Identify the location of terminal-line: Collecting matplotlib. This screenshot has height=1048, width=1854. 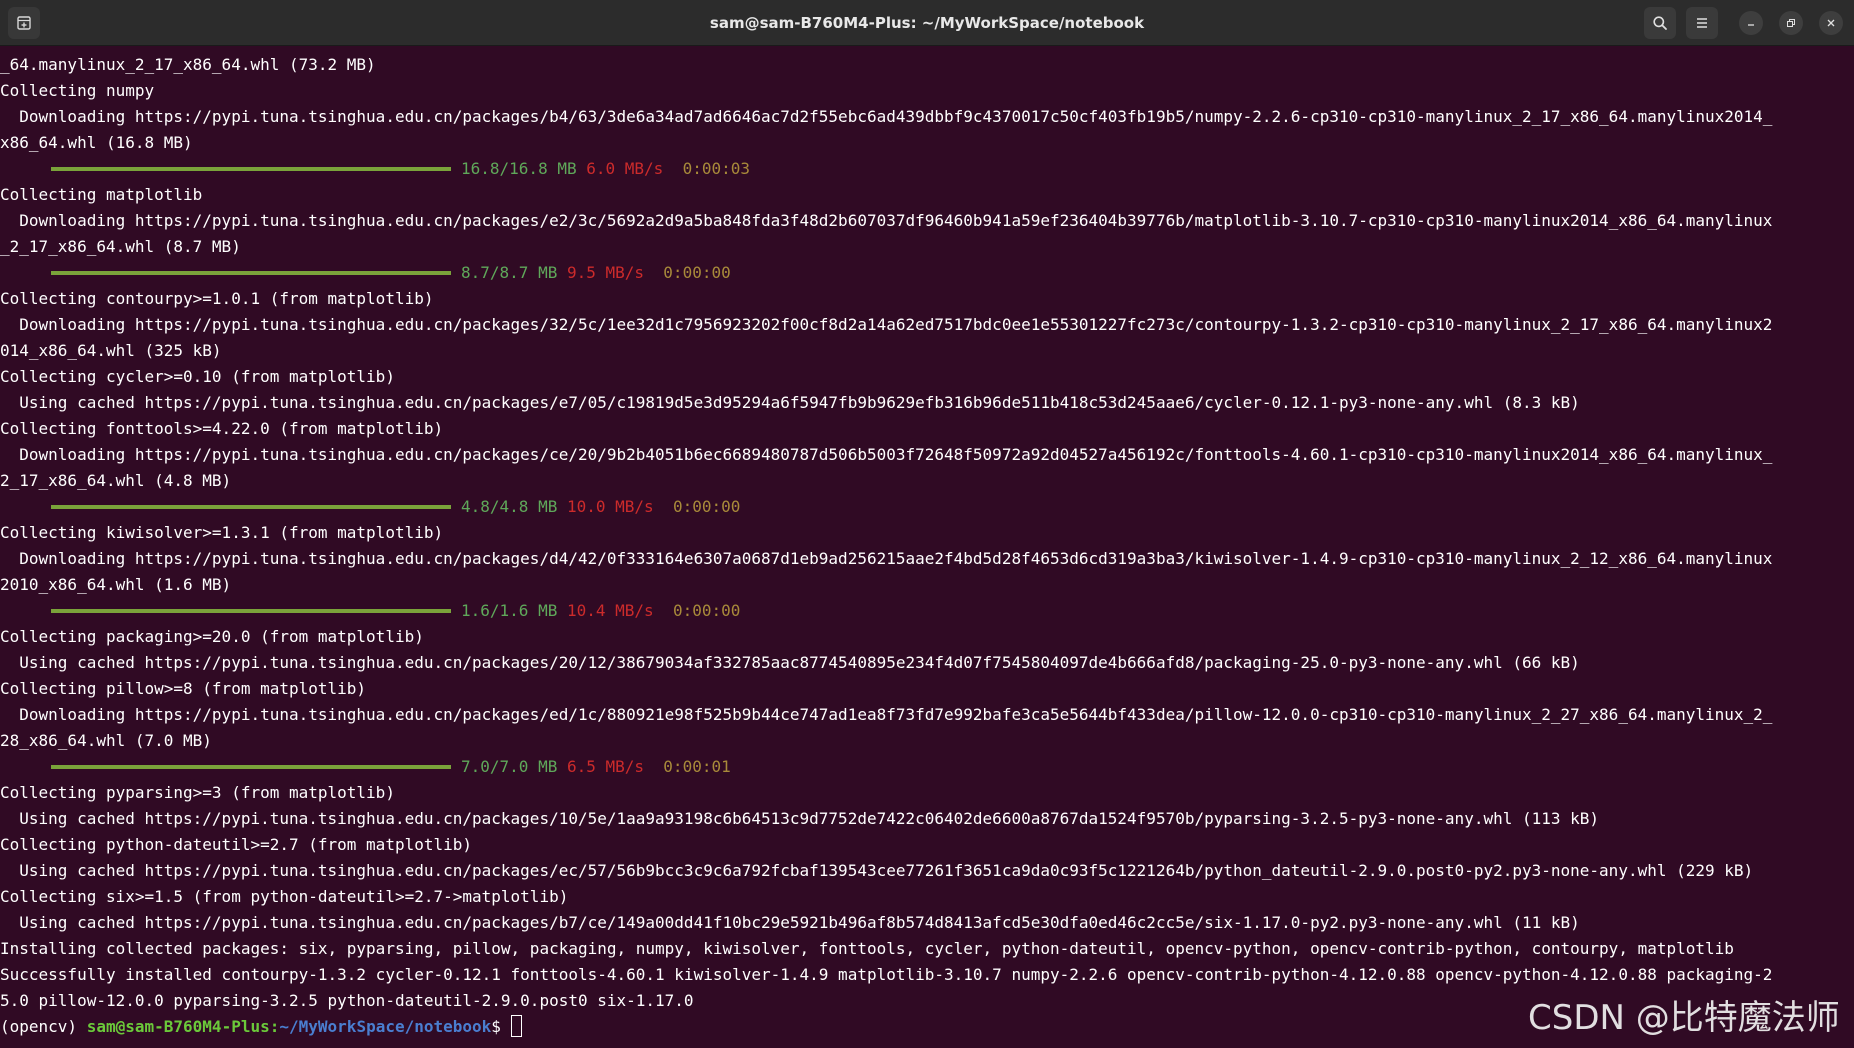
(101, 194).